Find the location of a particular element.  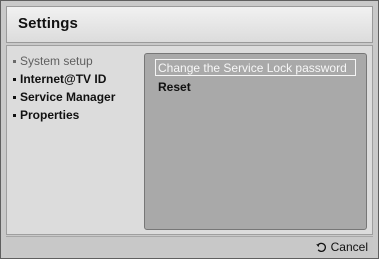

return-arrow-icon is located at coordinates (321, 247).